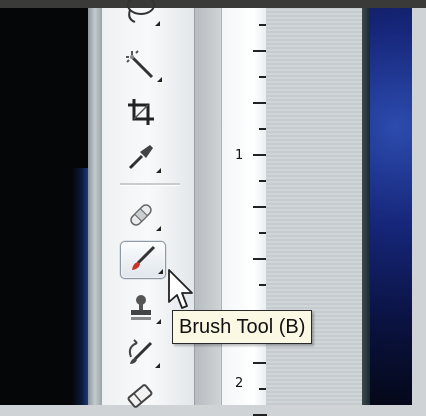  What do you see at coordinates (150, 184) in the screenshot?
I see `toolbar-separator` at bounding box center [150, 184].